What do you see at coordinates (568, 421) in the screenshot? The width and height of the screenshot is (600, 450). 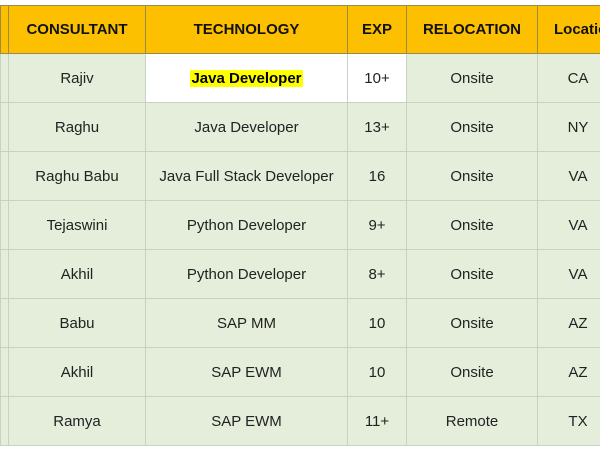 I see `location-cell: TX` at bounding box center [568, 421].